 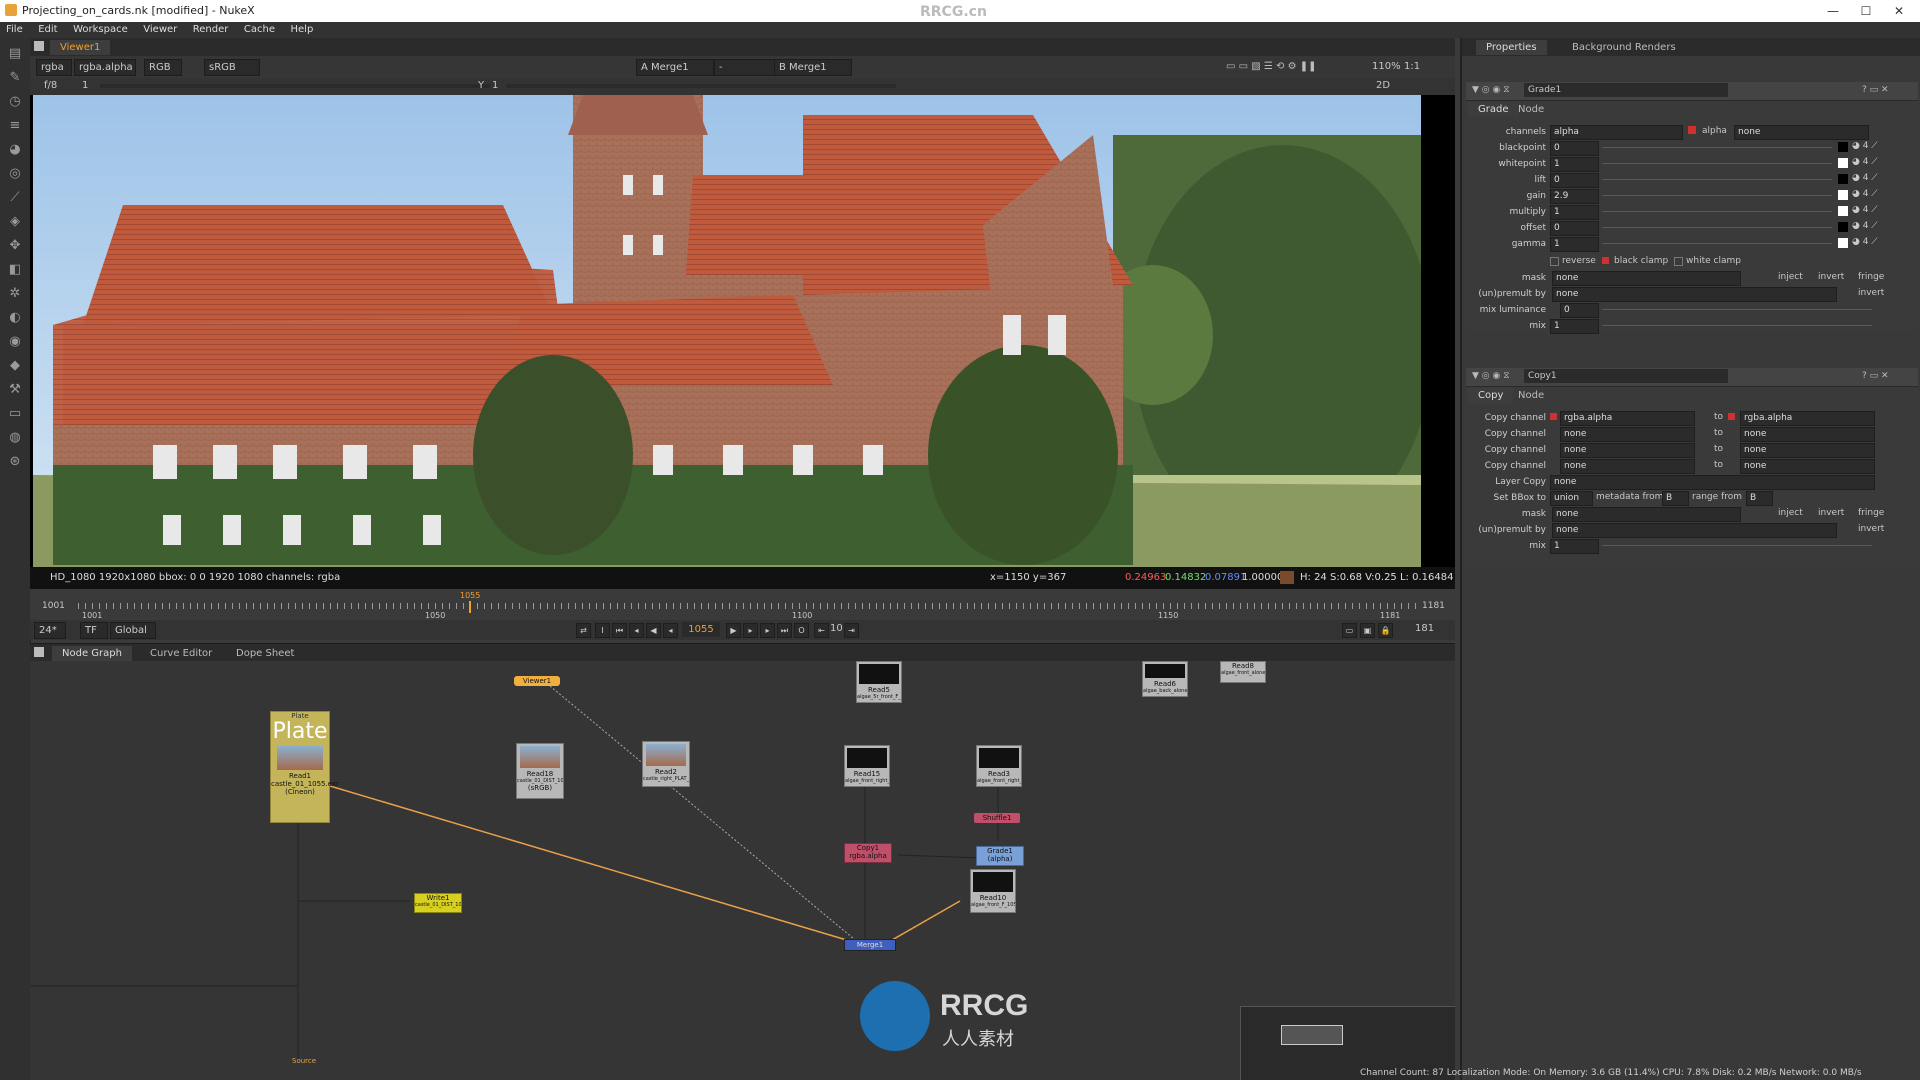 I want to click on copy-to-select: rgba.alpha, so click(x=1807, y=418).